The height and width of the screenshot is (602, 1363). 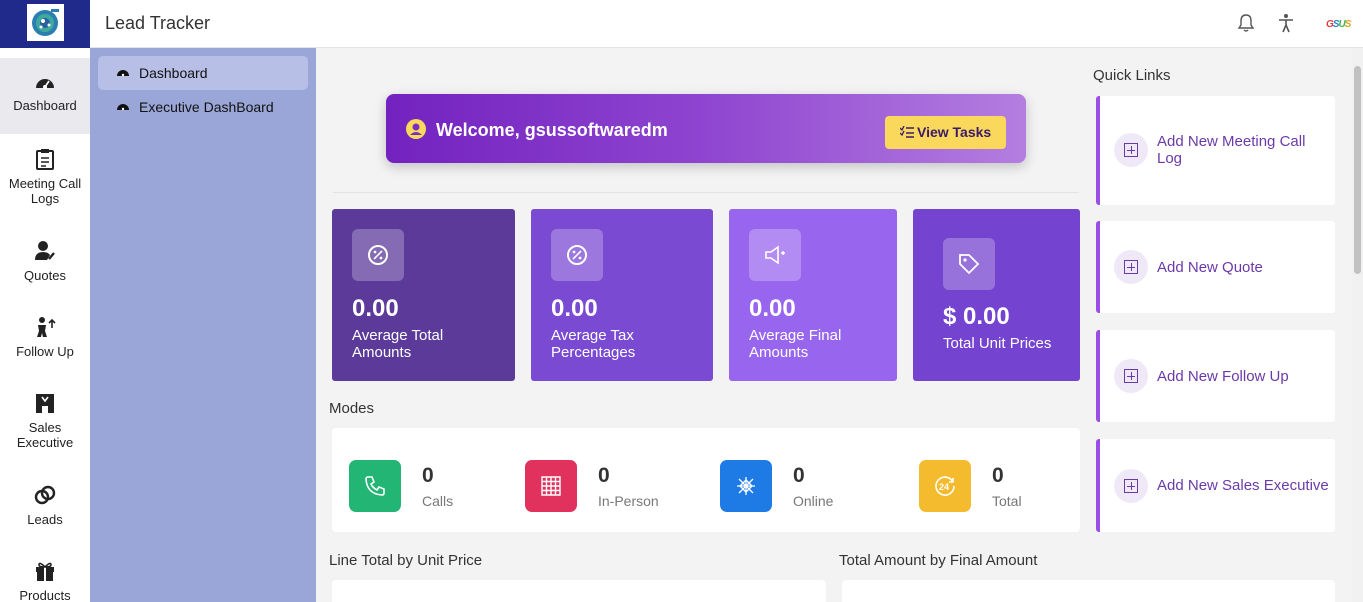 I want to click on person-up-icon, so click(x=46, y=327).